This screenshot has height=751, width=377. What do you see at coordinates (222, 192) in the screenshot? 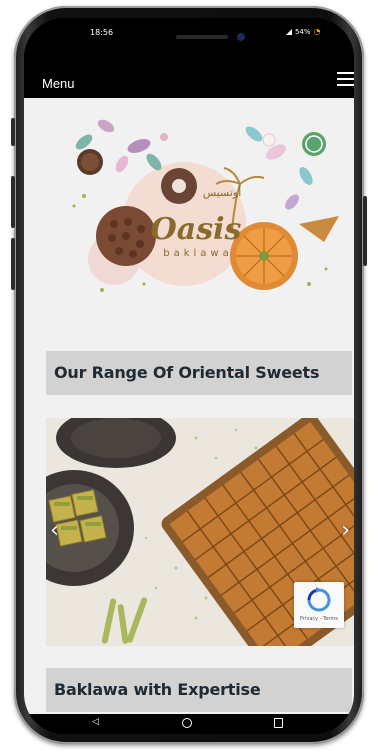
I see `logo-arabic-text: أوتسيس` at bounding box center [222, 192].